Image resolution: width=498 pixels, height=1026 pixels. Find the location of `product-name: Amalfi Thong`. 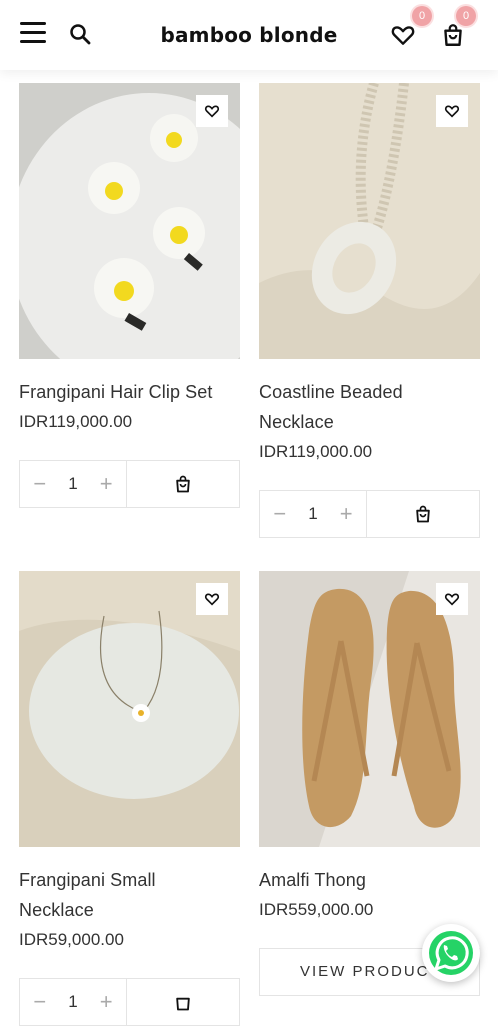

product-name: Amalfi Thong is located at coordinates (369, 880).